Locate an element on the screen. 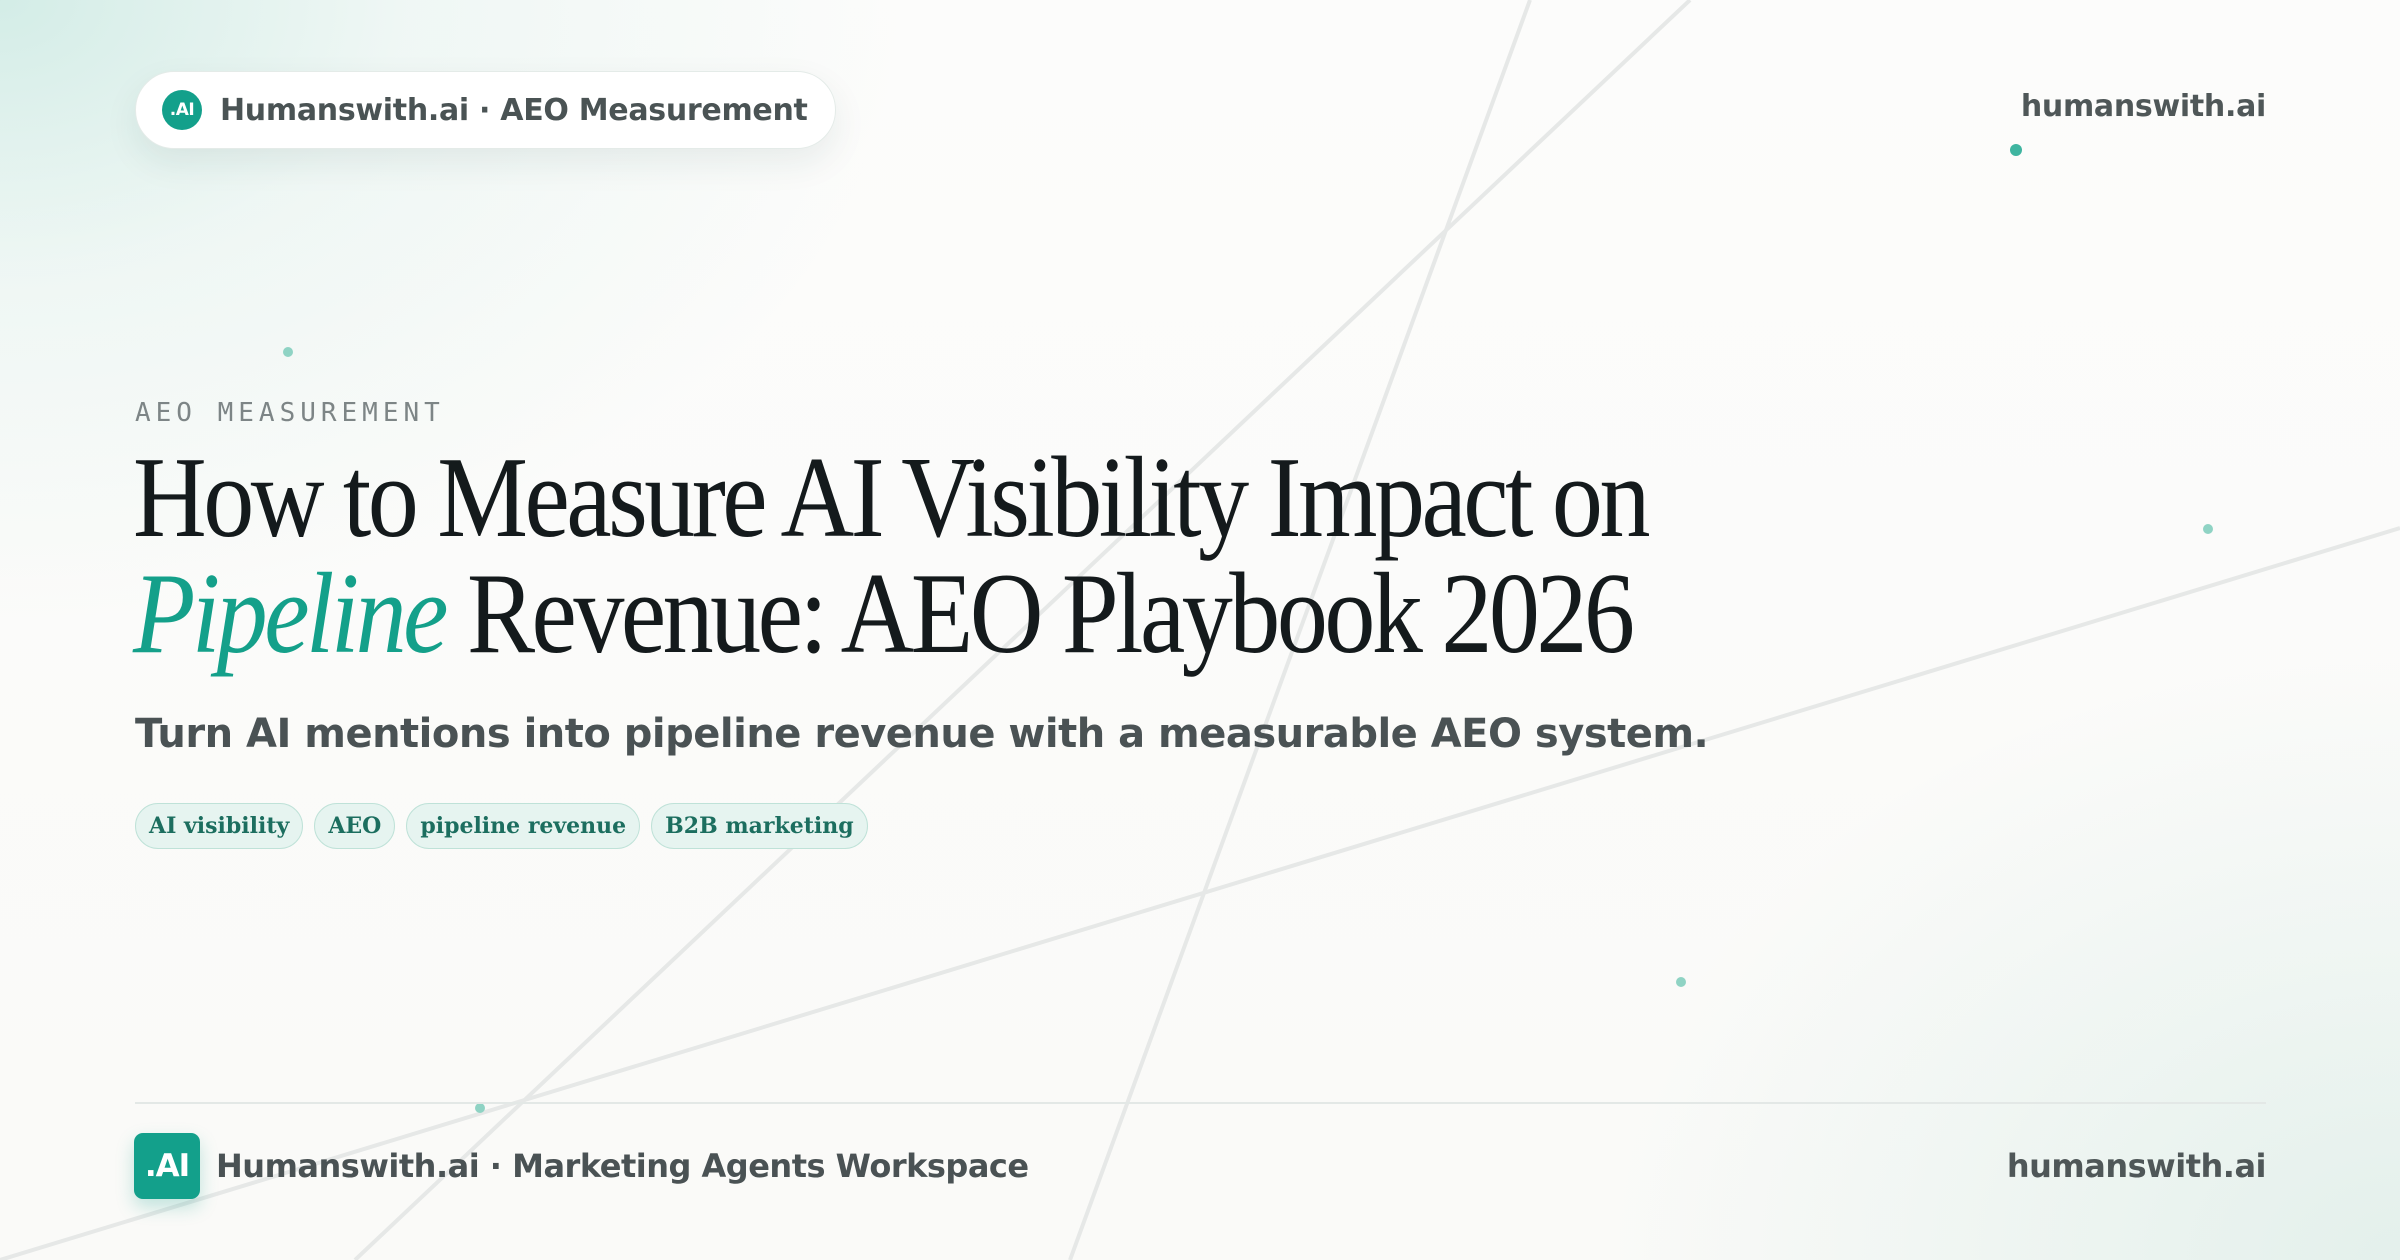 Image resolution: width=2400 pixels, height=1260 pixels. tag-aeo: AEO is located at coordinates (355, 826).